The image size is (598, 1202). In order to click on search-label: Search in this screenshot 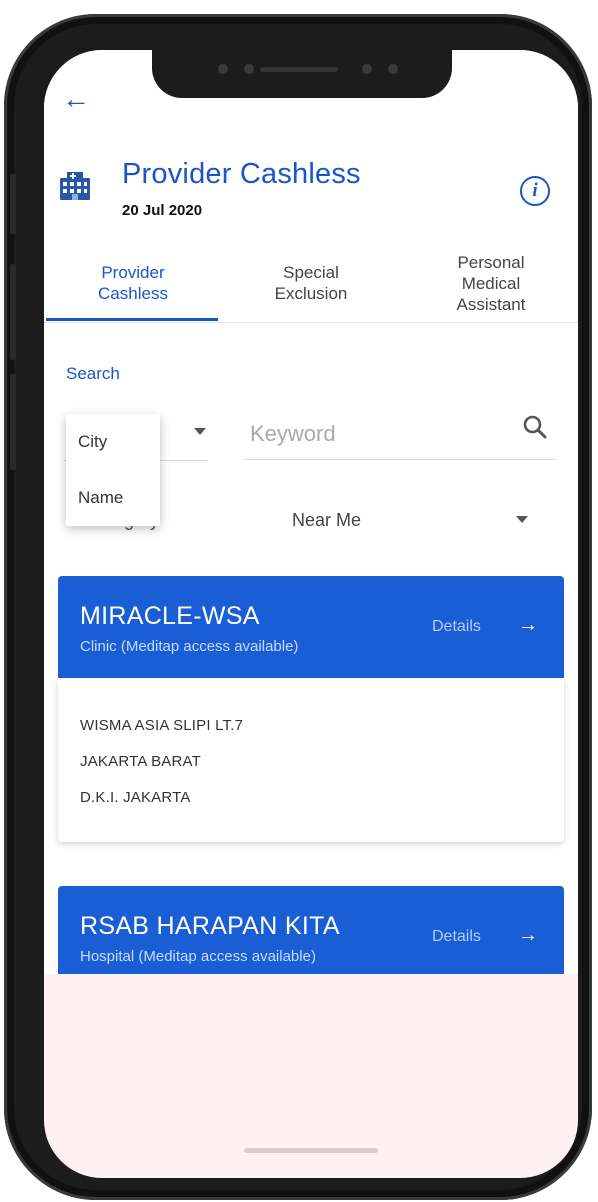, I will do `click(93, 373)`.